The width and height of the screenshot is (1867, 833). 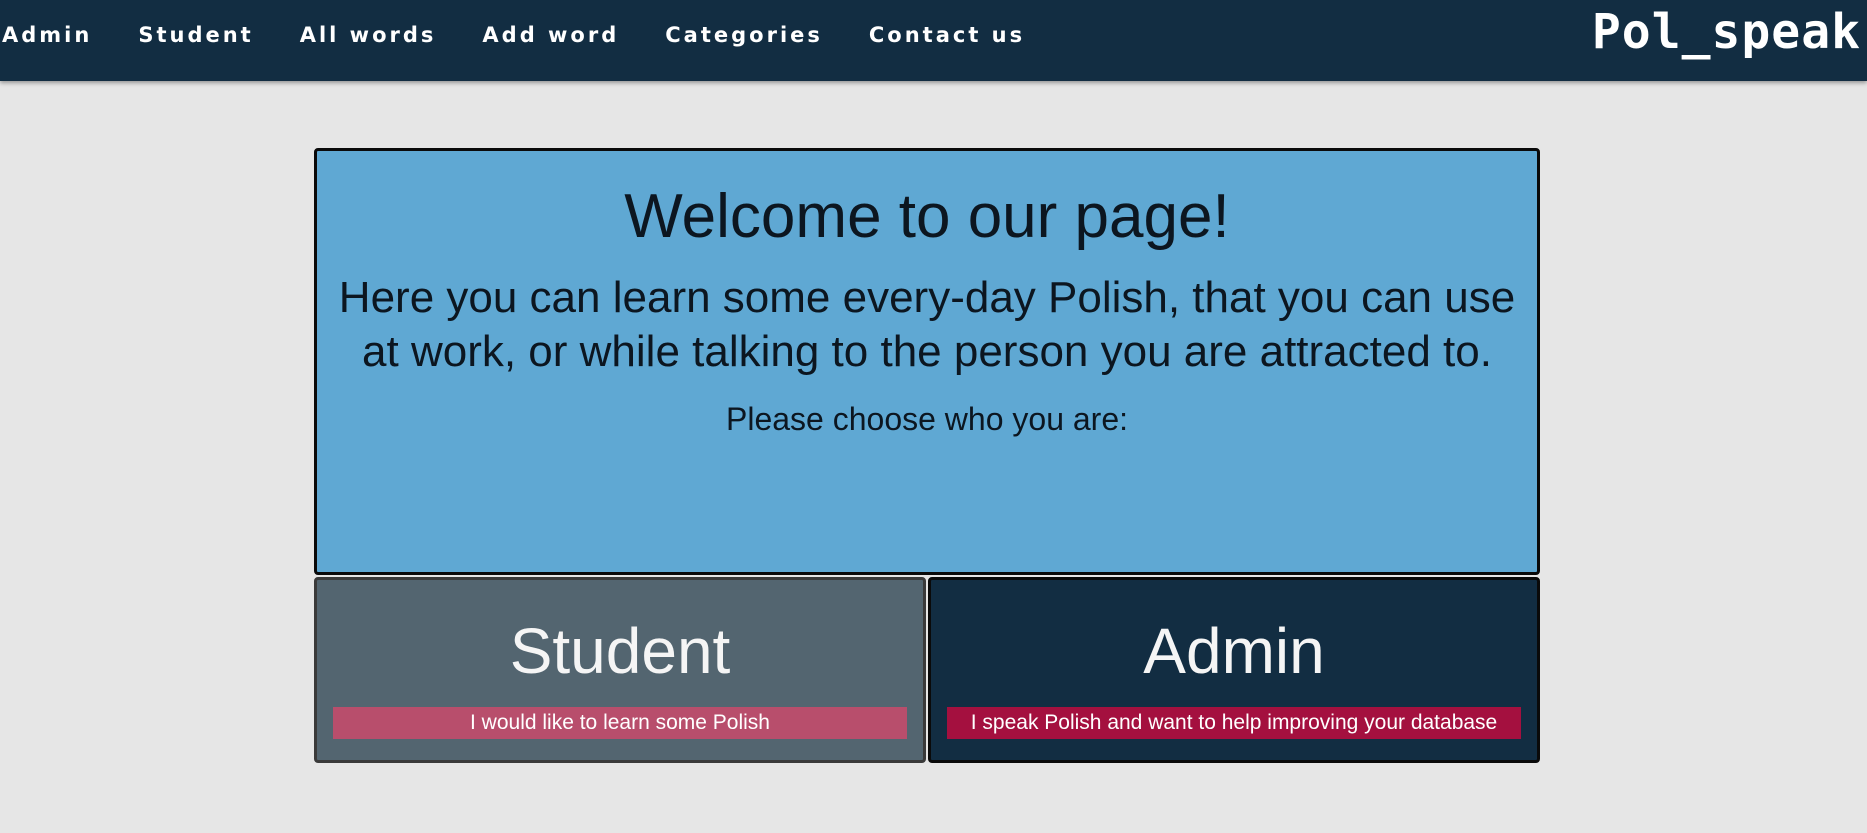 I want to click on page-title: Welcome to our page!, so click(x=927, y=216).